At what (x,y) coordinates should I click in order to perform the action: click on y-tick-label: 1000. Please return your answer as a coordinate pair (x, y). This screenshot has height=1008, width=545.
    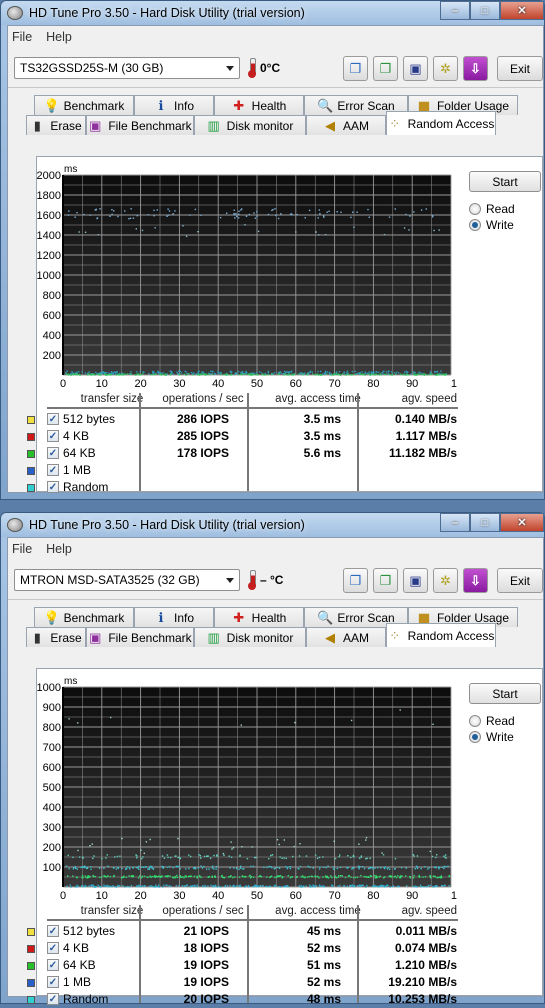
    Looking at the image, I should click on (49, 688).